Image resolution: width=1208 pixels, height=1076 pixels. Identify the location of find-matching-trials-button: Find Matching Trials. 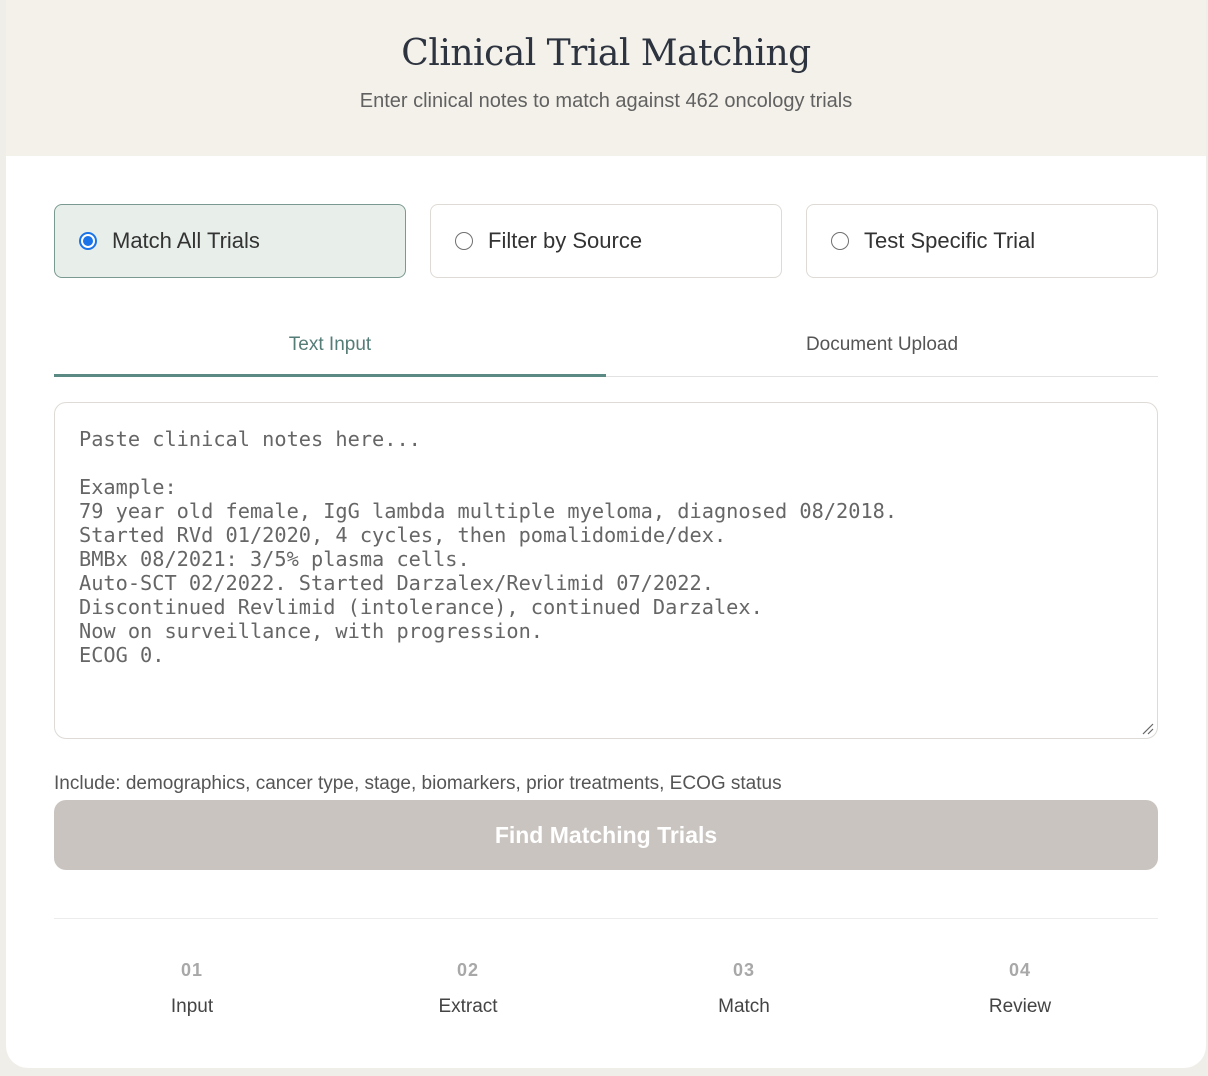
(606, 835).